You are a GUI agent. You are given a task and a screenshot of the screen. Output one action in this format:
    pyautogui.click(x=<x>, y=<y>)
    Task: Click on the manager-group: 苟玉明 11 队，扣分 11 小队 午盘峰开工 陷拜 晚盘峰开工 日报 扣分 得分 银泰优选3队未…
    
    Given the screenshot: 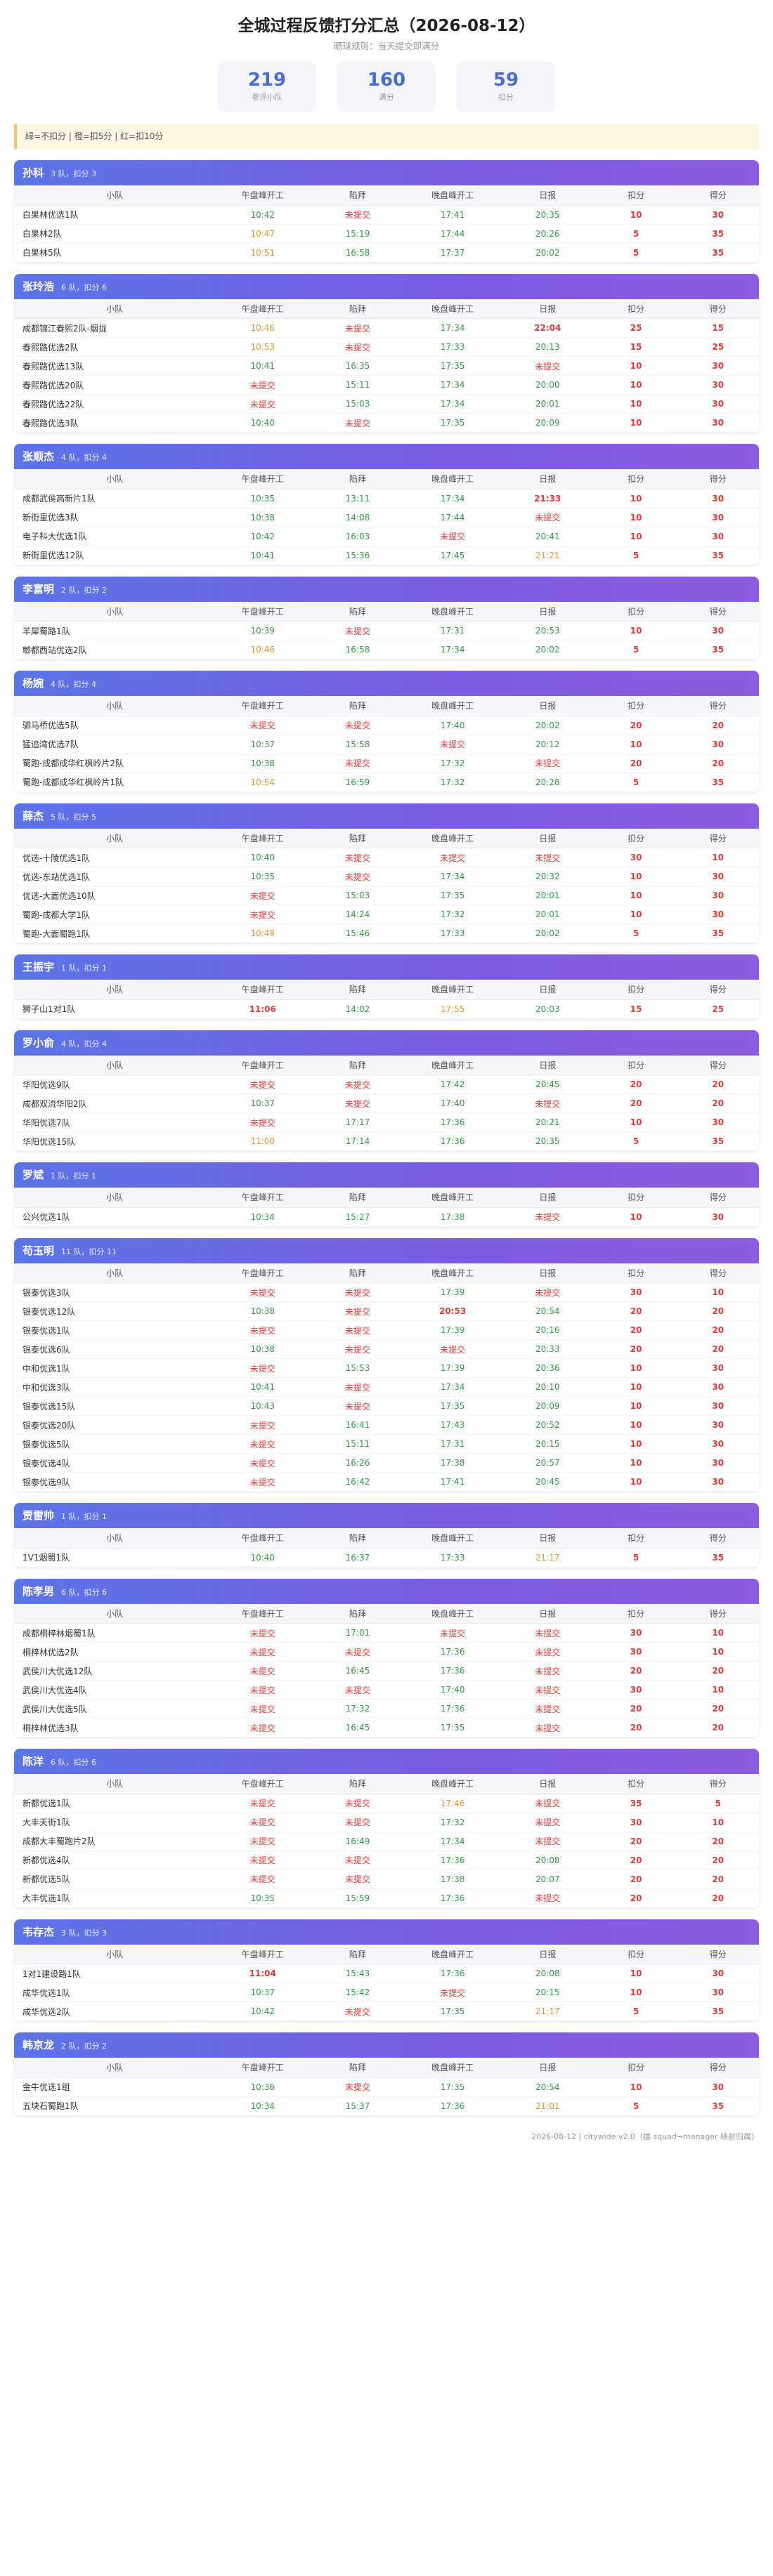 What is the action you would take?
    pyautogui.click(x=386, y=1364)
    